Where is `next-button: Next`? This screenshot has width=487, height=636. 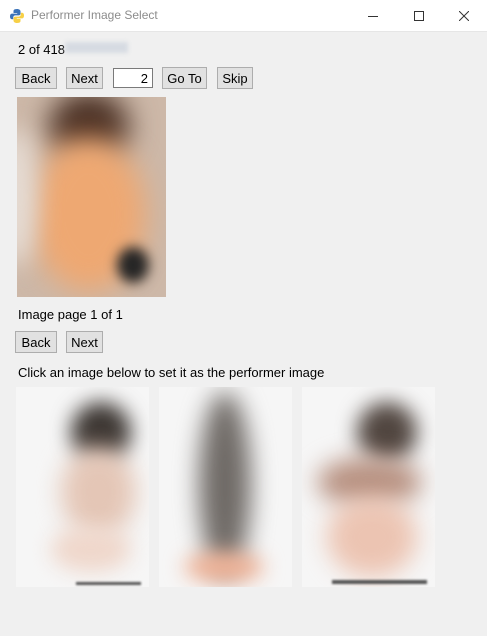
next-button: Next is located at coordinates (84, 78).